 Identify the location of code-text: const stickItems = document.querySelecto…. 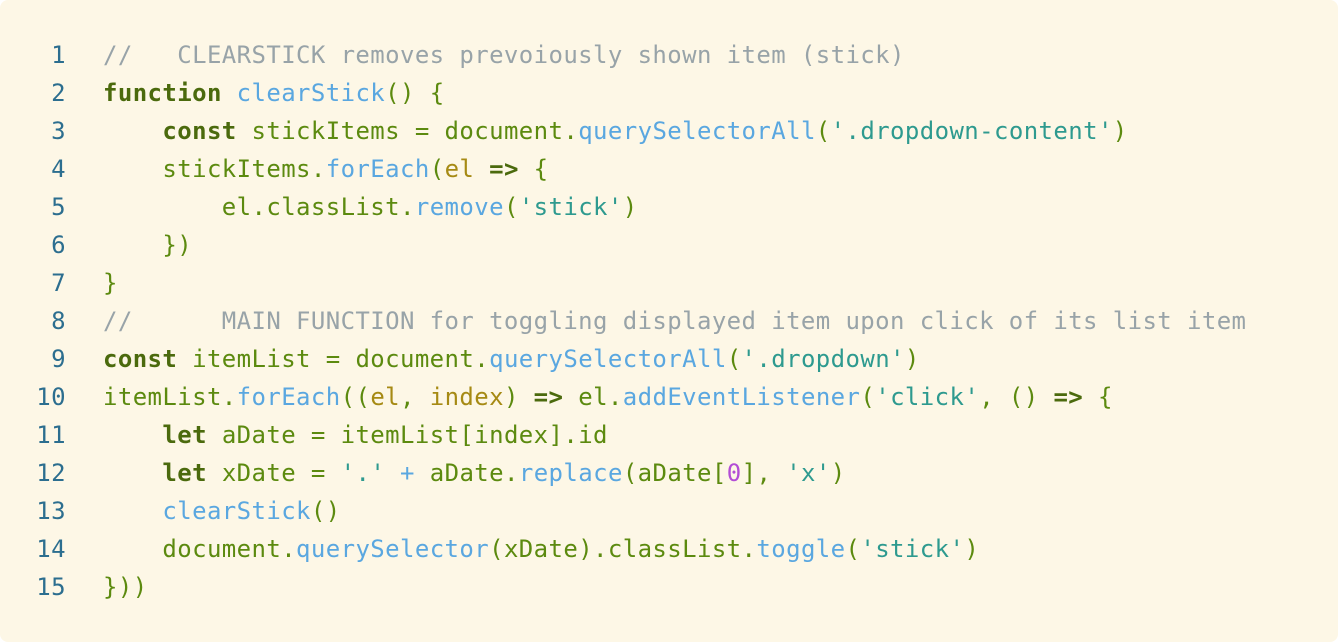
(615, 131).